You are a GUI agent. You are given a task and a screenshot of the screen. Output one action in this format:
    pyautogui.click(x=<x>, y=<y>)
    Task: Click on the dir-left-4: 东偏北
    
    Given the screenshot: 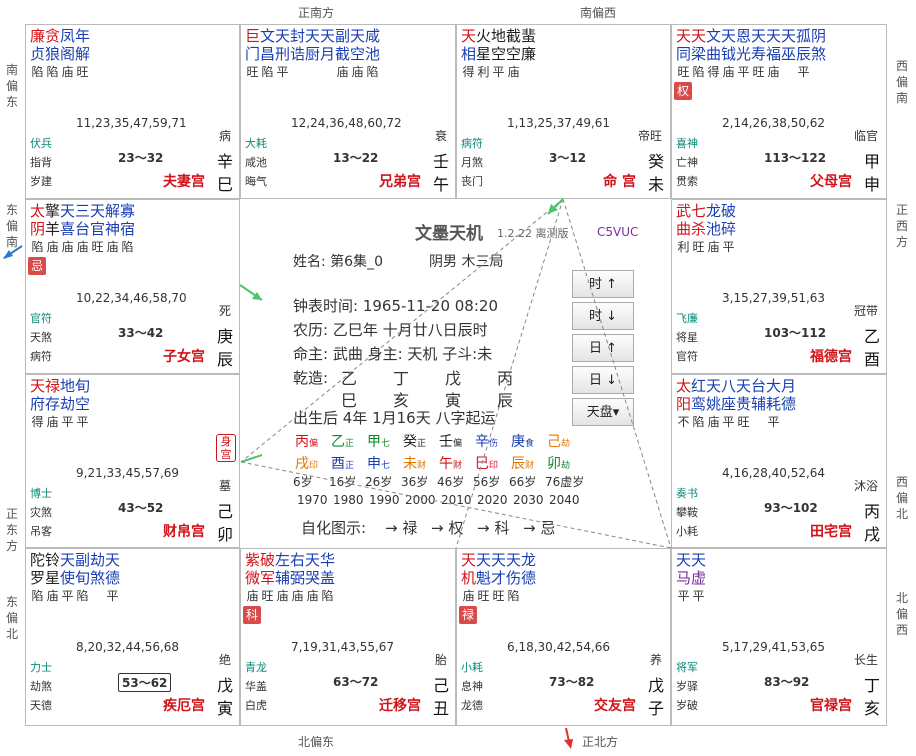 What is the action you would take?
    pyautogui.click(x=11, y=618)
    